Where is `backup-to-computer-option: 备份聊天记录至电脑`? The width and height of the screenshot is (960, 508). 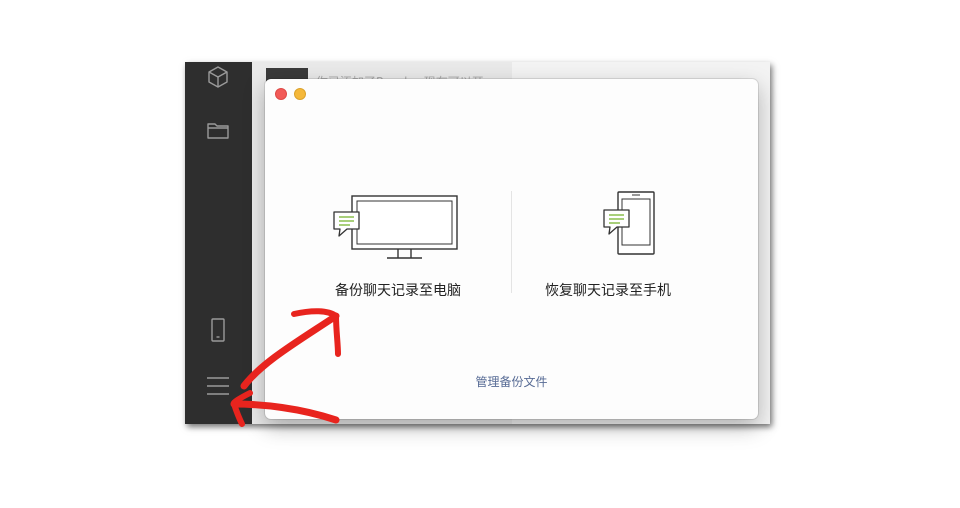 backup-to-computer-option: 备份聊天记录至电脑 is located at coordinates (398, 245).